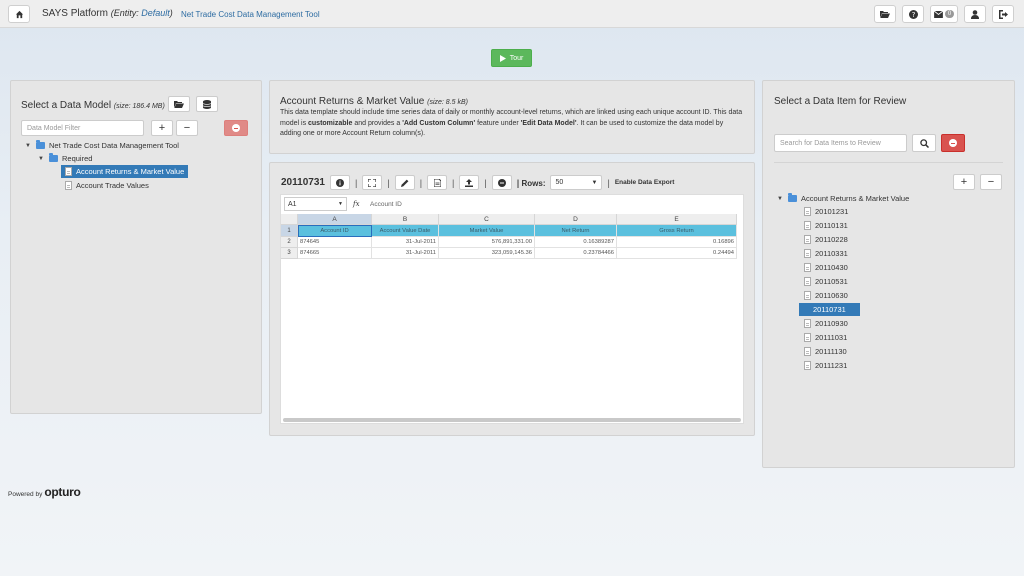  What do you see at coordinates (487, 219) in the screenshot?
I see `column-header: C` at bounding box center [487, 219].